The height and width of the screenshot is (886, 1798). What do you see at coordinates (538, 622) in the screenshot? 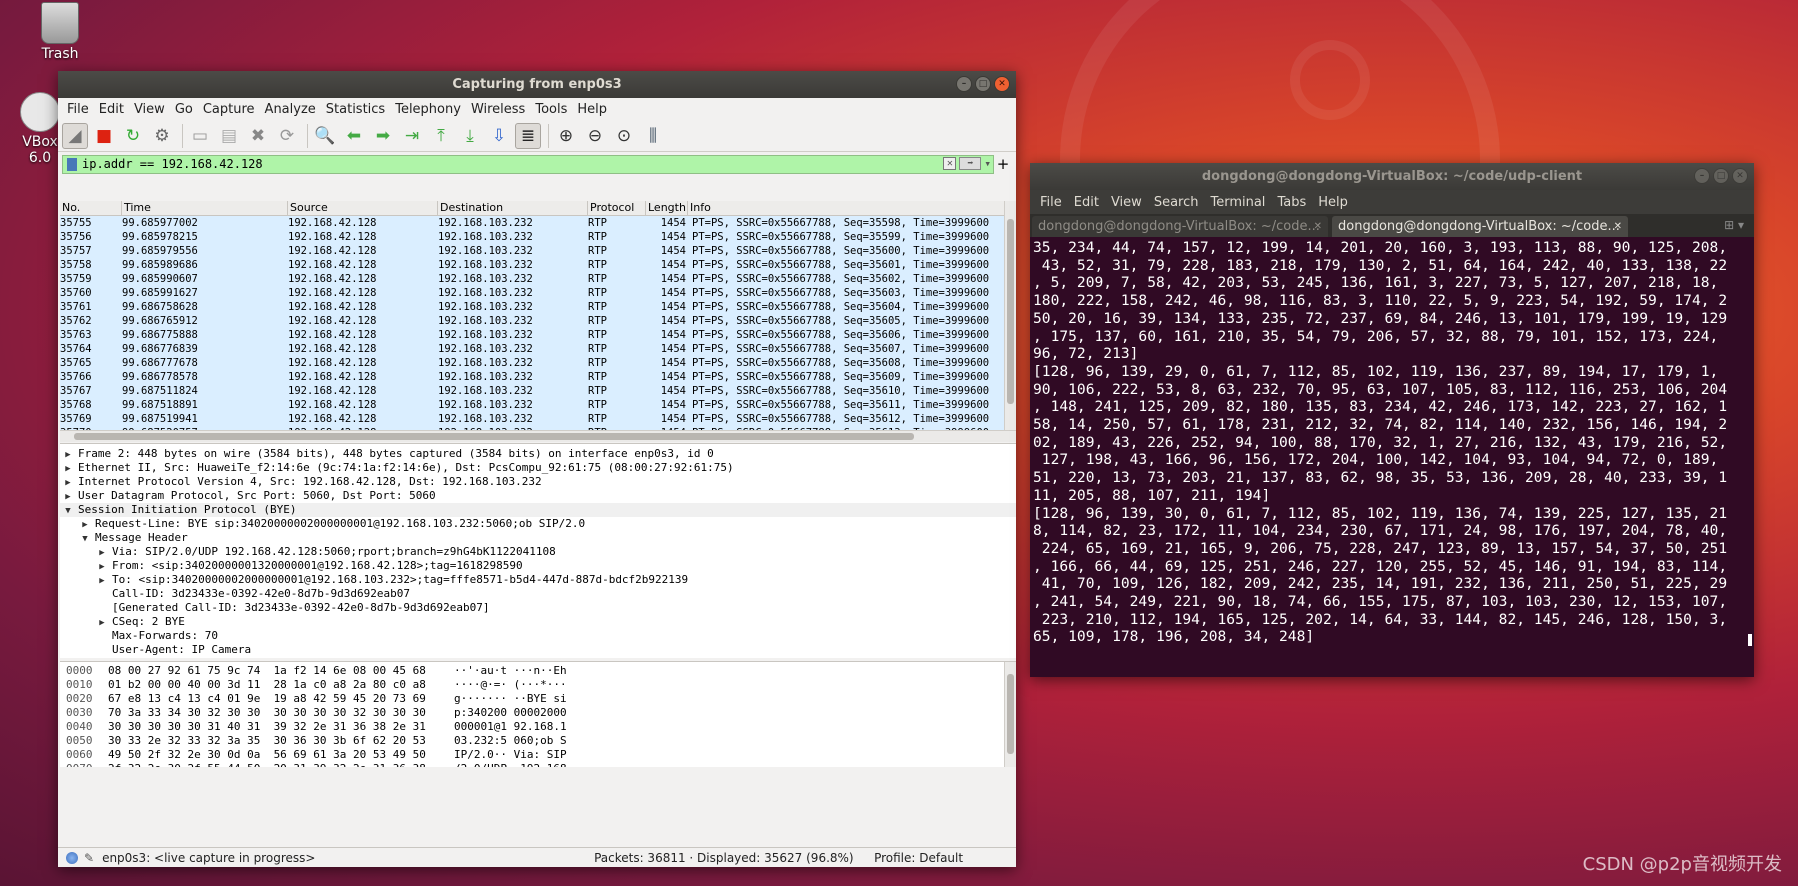
I see `detail-tree-item: ▶ CSeq: 2 BYE` at bounding box center [538, 622].